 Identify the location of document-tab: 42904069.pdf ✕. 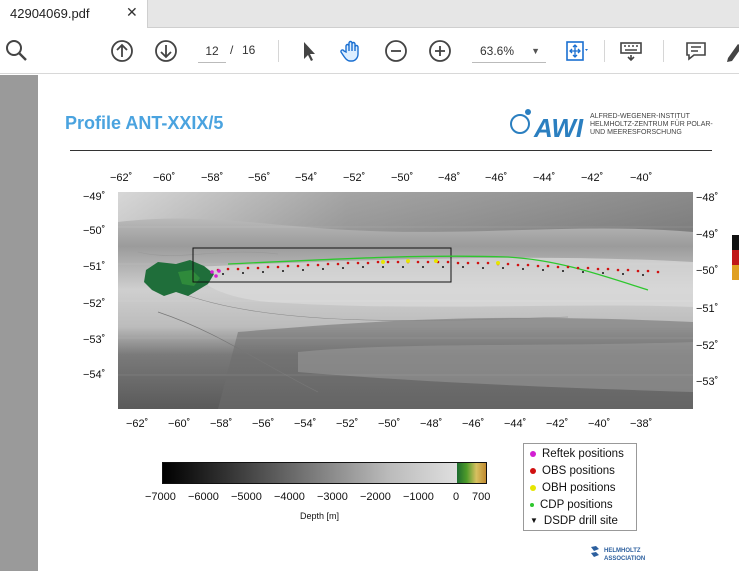
(74, 14).